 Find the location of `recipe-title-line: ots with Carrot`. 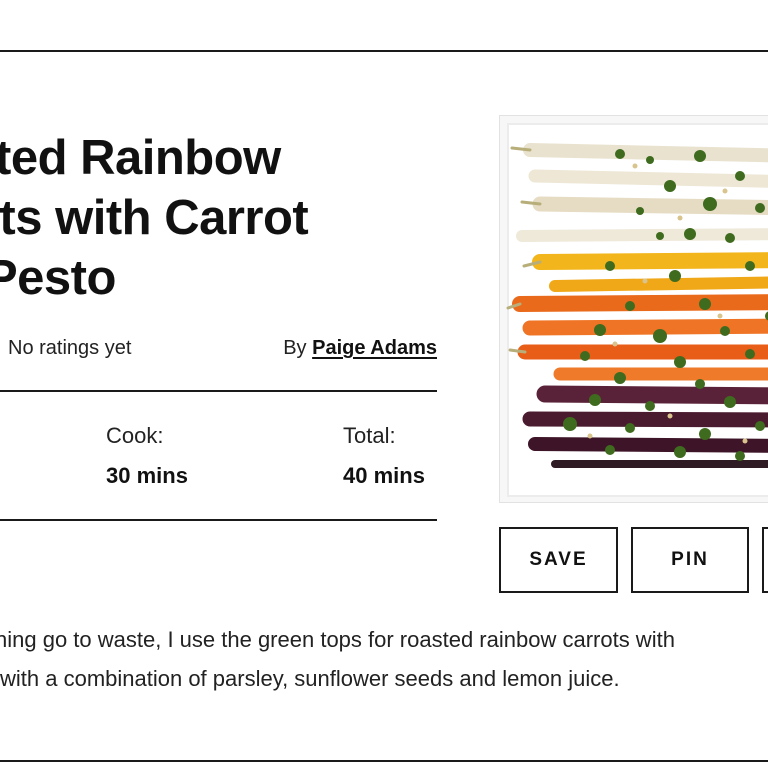

recipe-title-line: ots with Carrot is located at coordinates (154, 218).